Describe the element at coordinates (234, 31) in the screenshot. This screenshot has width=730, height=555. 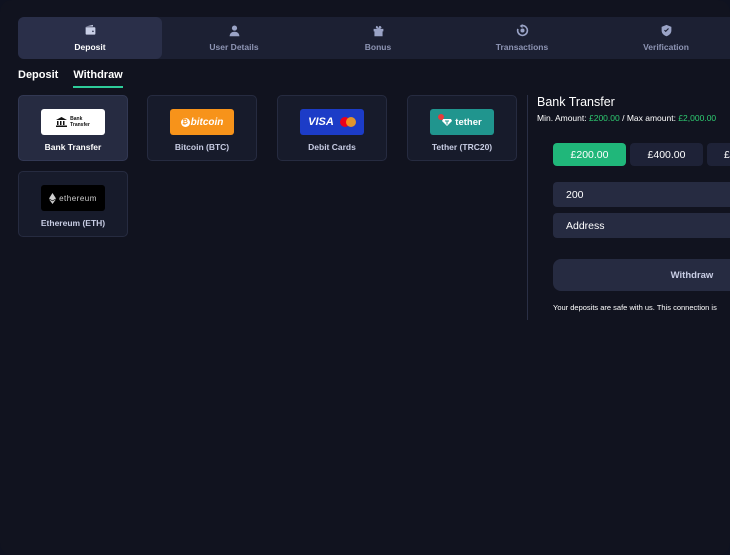
I see `user-icon` at that location.